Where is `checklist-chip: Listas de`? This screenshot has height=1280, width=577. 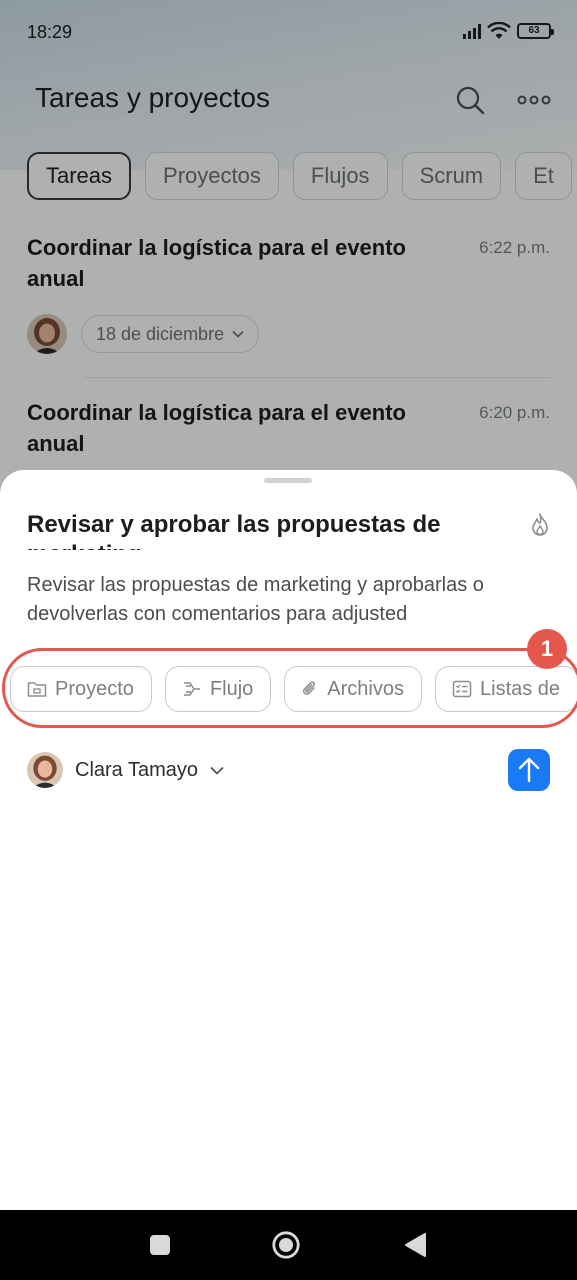 checklist-chip: Listas de is located at coordinates (506, 689).